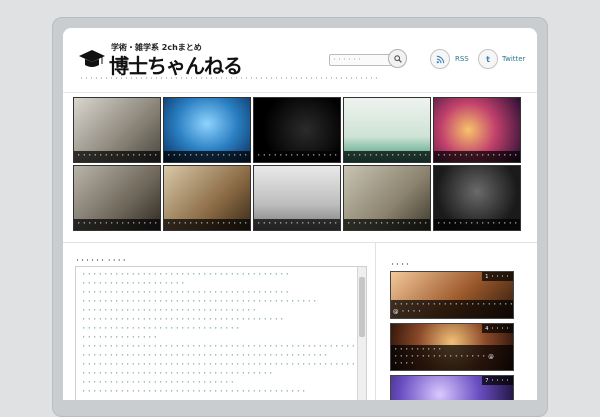 This screenshot has height=417, width=600. Describe the element at coordinates (497, 328) in the screenshot. I see `popular-rank-badge: 4 ・・・・` at that location.